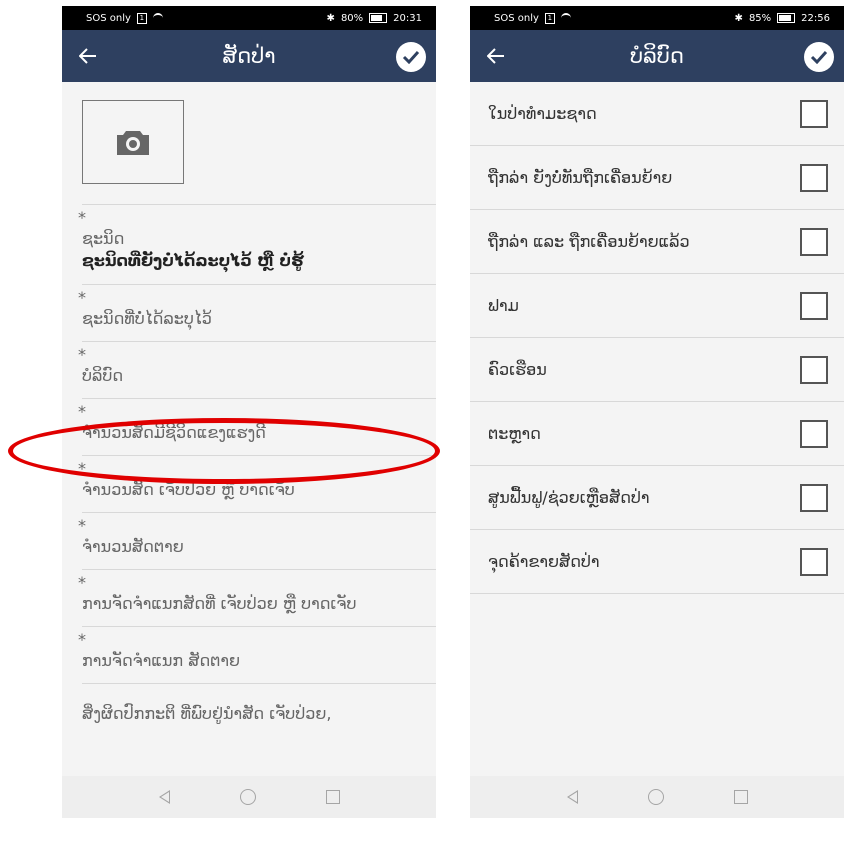 The image size is (849, 846). I want to click on camera-icon, so click(133, 143).